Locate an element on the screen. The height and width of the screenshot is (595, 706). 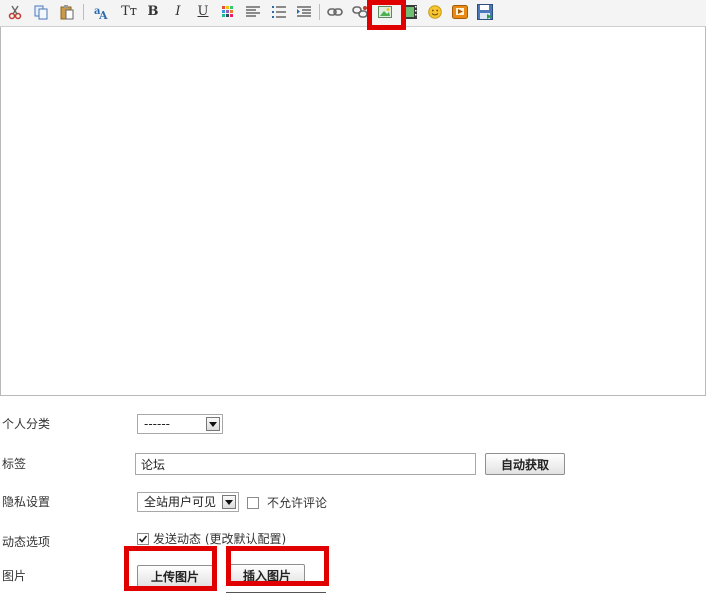
align-icon is located at coordinates (253, 12).